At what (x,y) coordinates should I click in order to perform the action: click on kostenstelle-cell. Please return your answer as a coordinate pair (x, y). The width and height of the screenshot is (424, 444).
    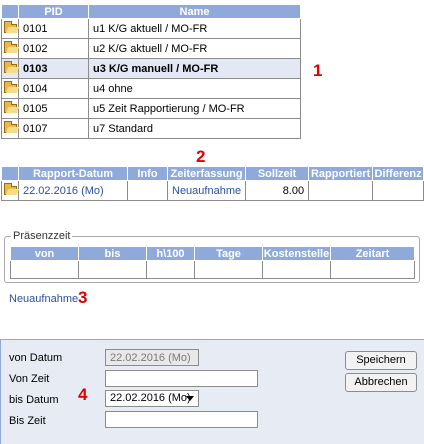
    Looking at the image, I should click on (296, 269).